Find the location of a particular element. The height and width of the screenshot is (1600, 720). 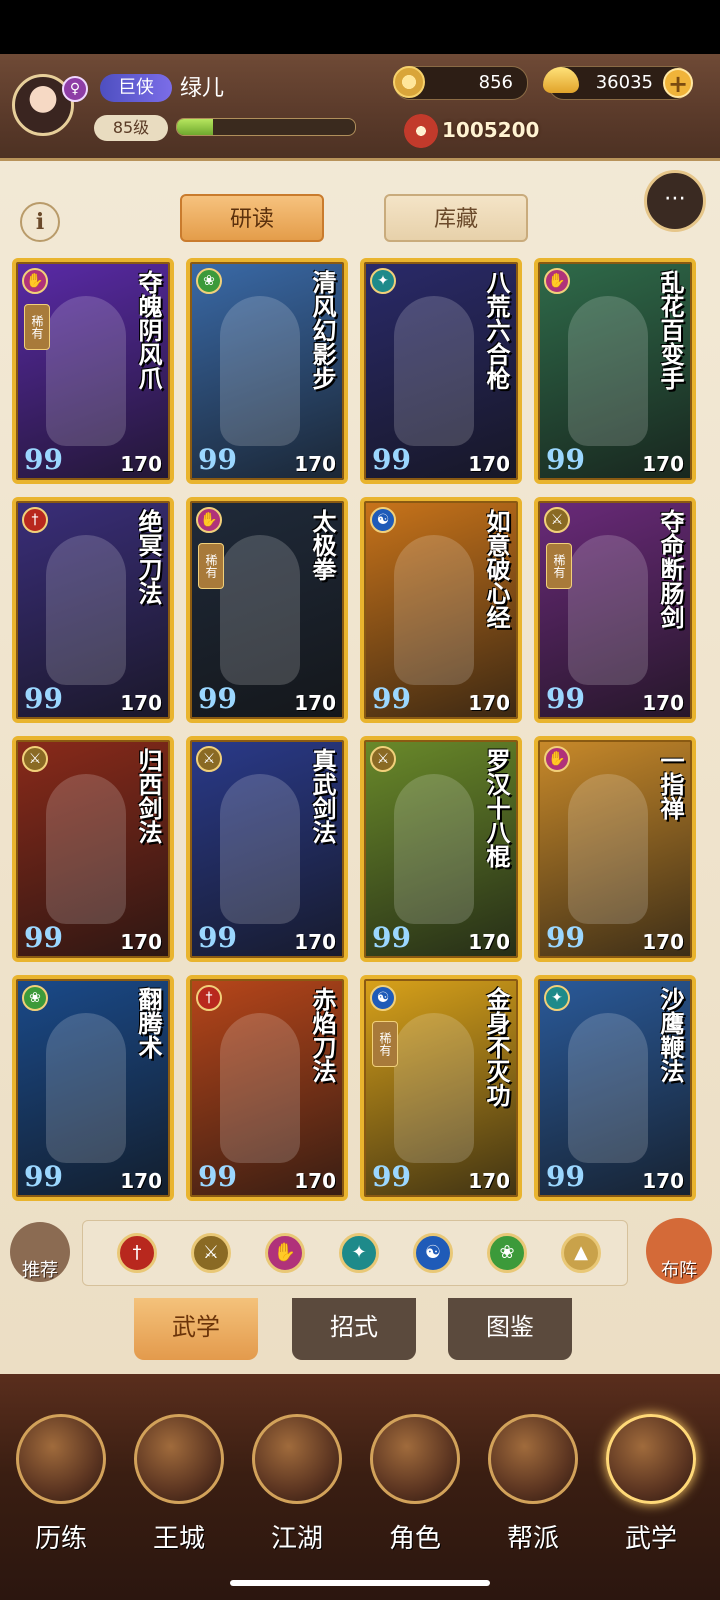

skill-name: 夺魄阴风爪 is located at coordinates (148, 330).